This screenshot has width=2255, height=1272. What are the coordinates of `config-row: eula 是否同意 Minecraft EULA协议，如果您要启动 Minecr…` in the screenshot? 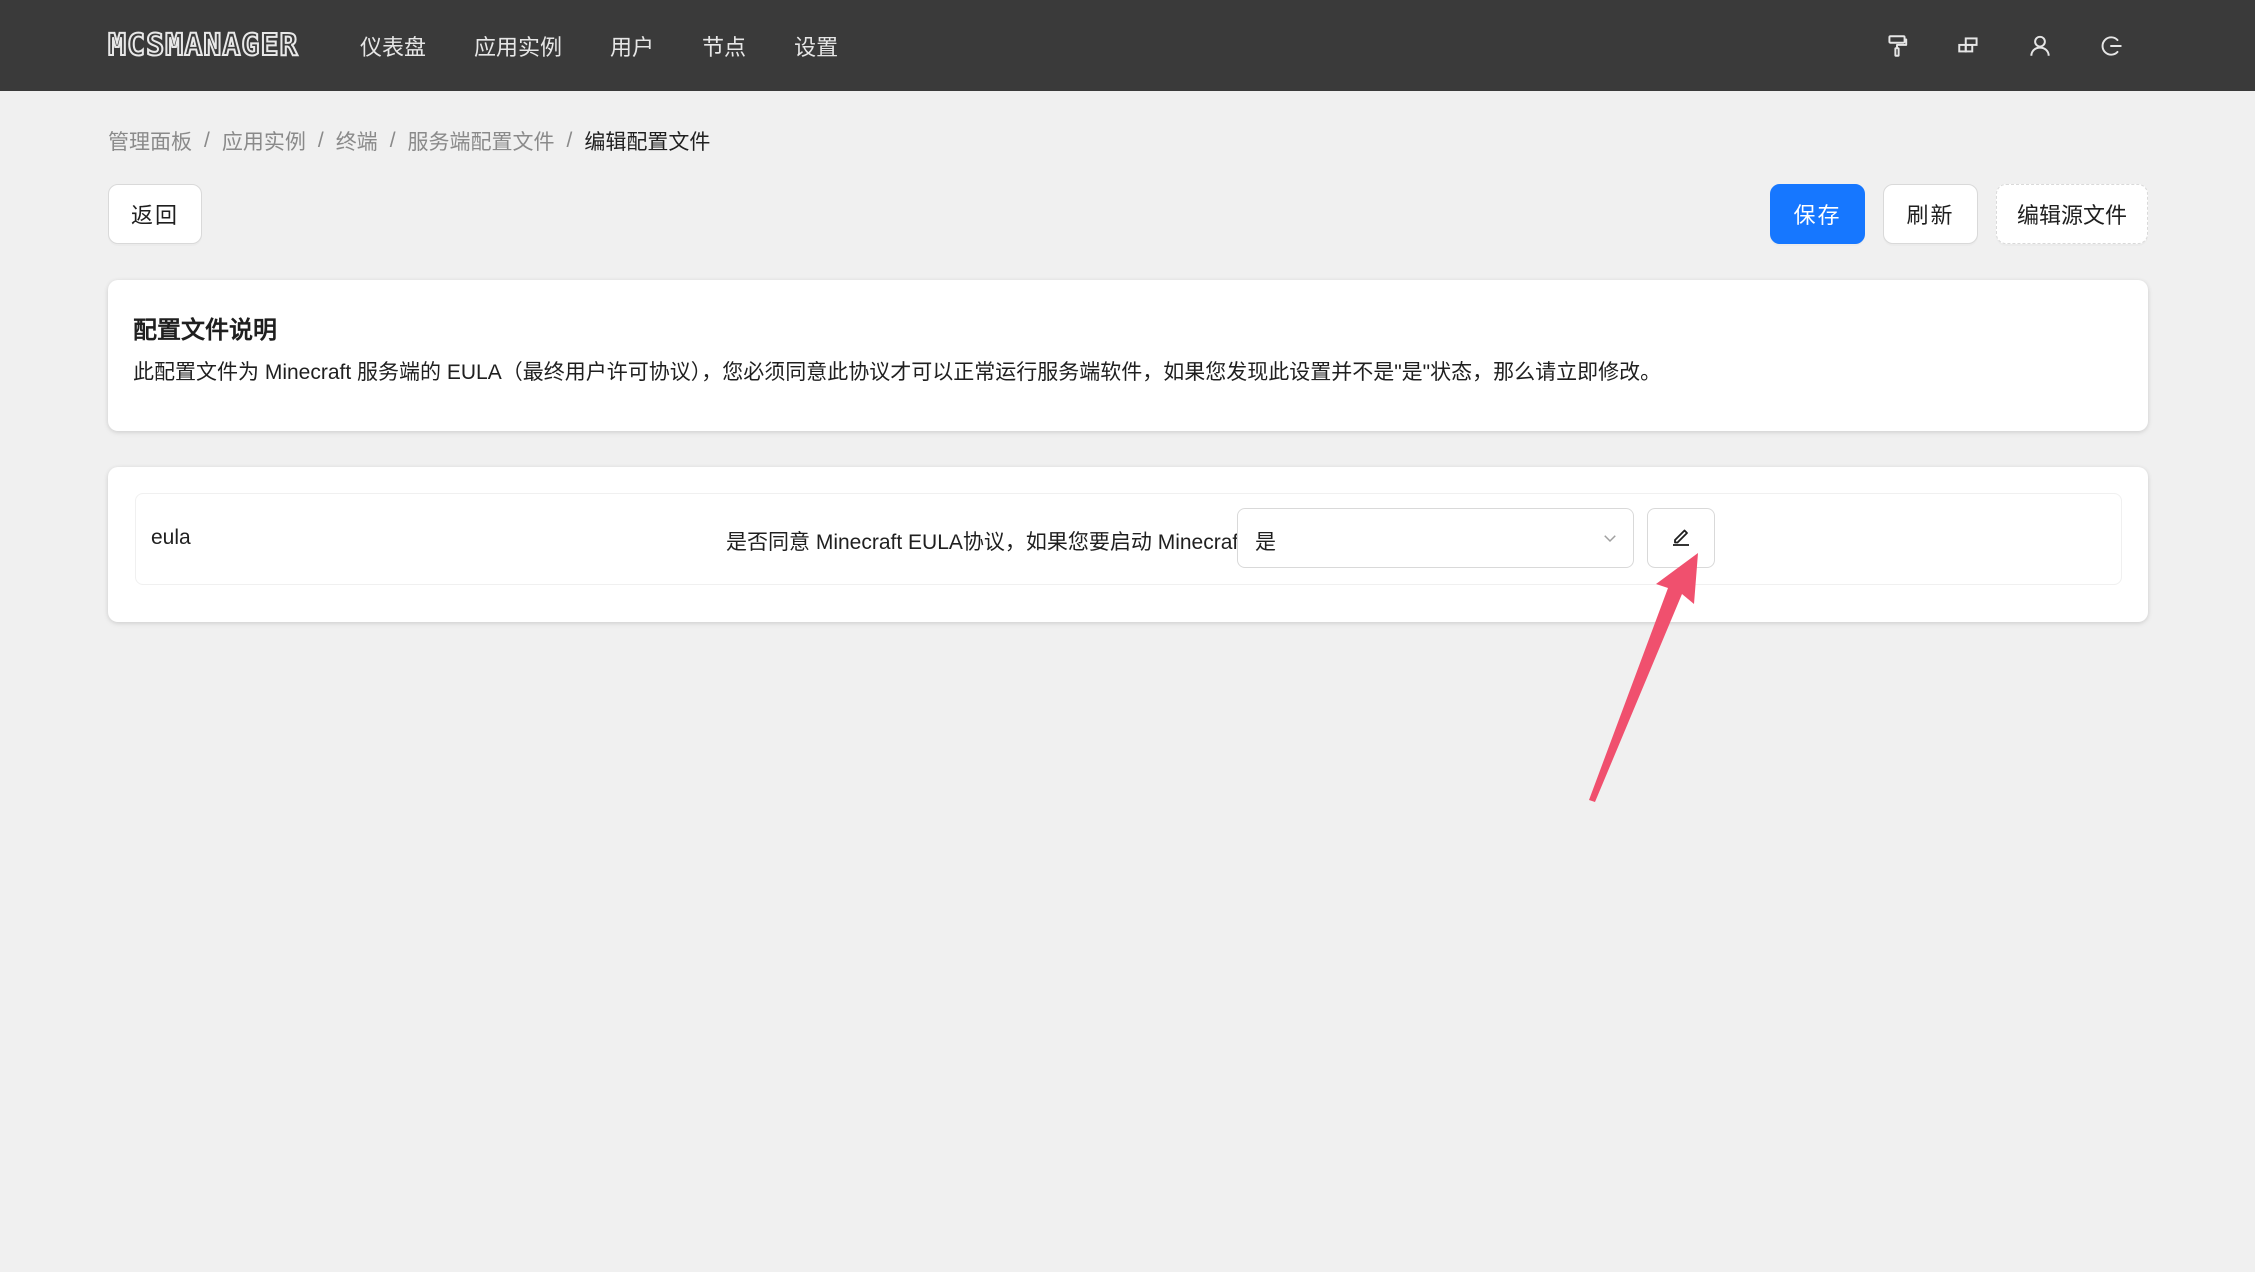 It's located at (1128, 539).